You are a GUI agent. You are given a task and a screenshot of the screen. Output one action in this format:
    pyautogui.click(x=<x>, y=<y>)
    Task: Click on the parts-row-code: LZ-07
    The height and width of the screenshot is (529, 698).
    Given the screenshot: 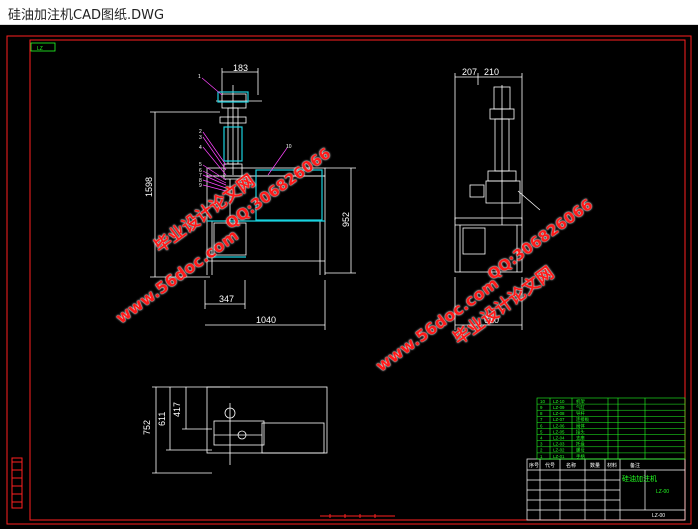 What is the action you would take?
    pyautogui.click(x=559, y=419)
    